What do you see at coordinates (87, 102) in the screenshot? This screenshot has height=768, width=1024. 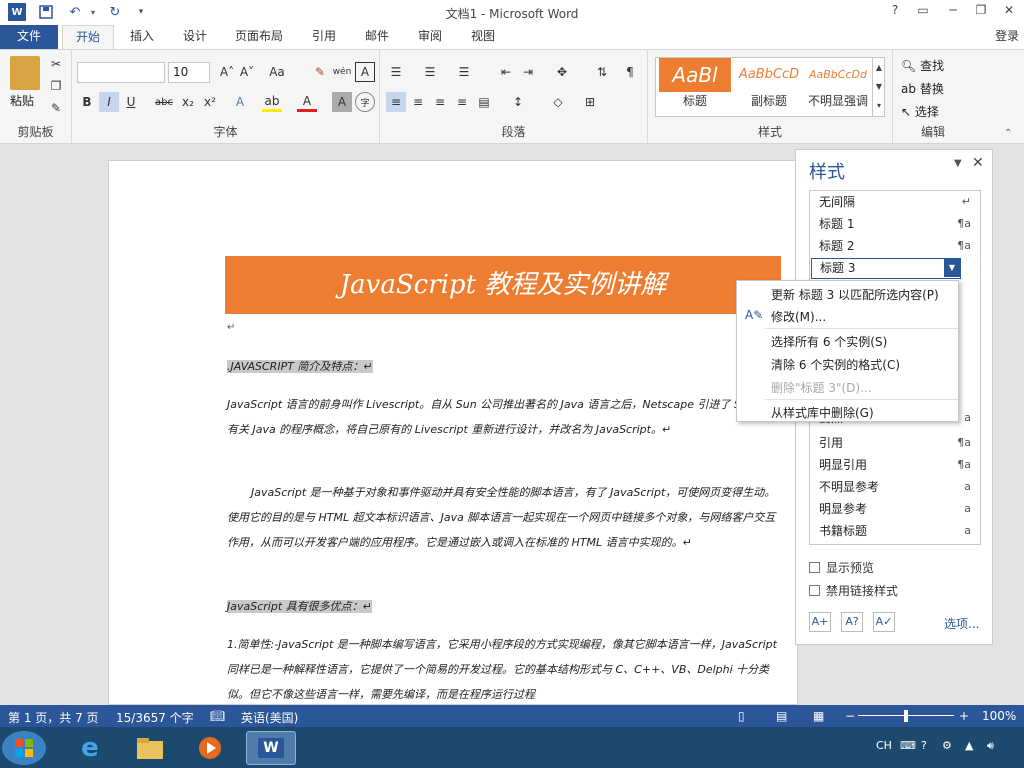 I see `bold-icon: B` at bounding box center [87, 102].